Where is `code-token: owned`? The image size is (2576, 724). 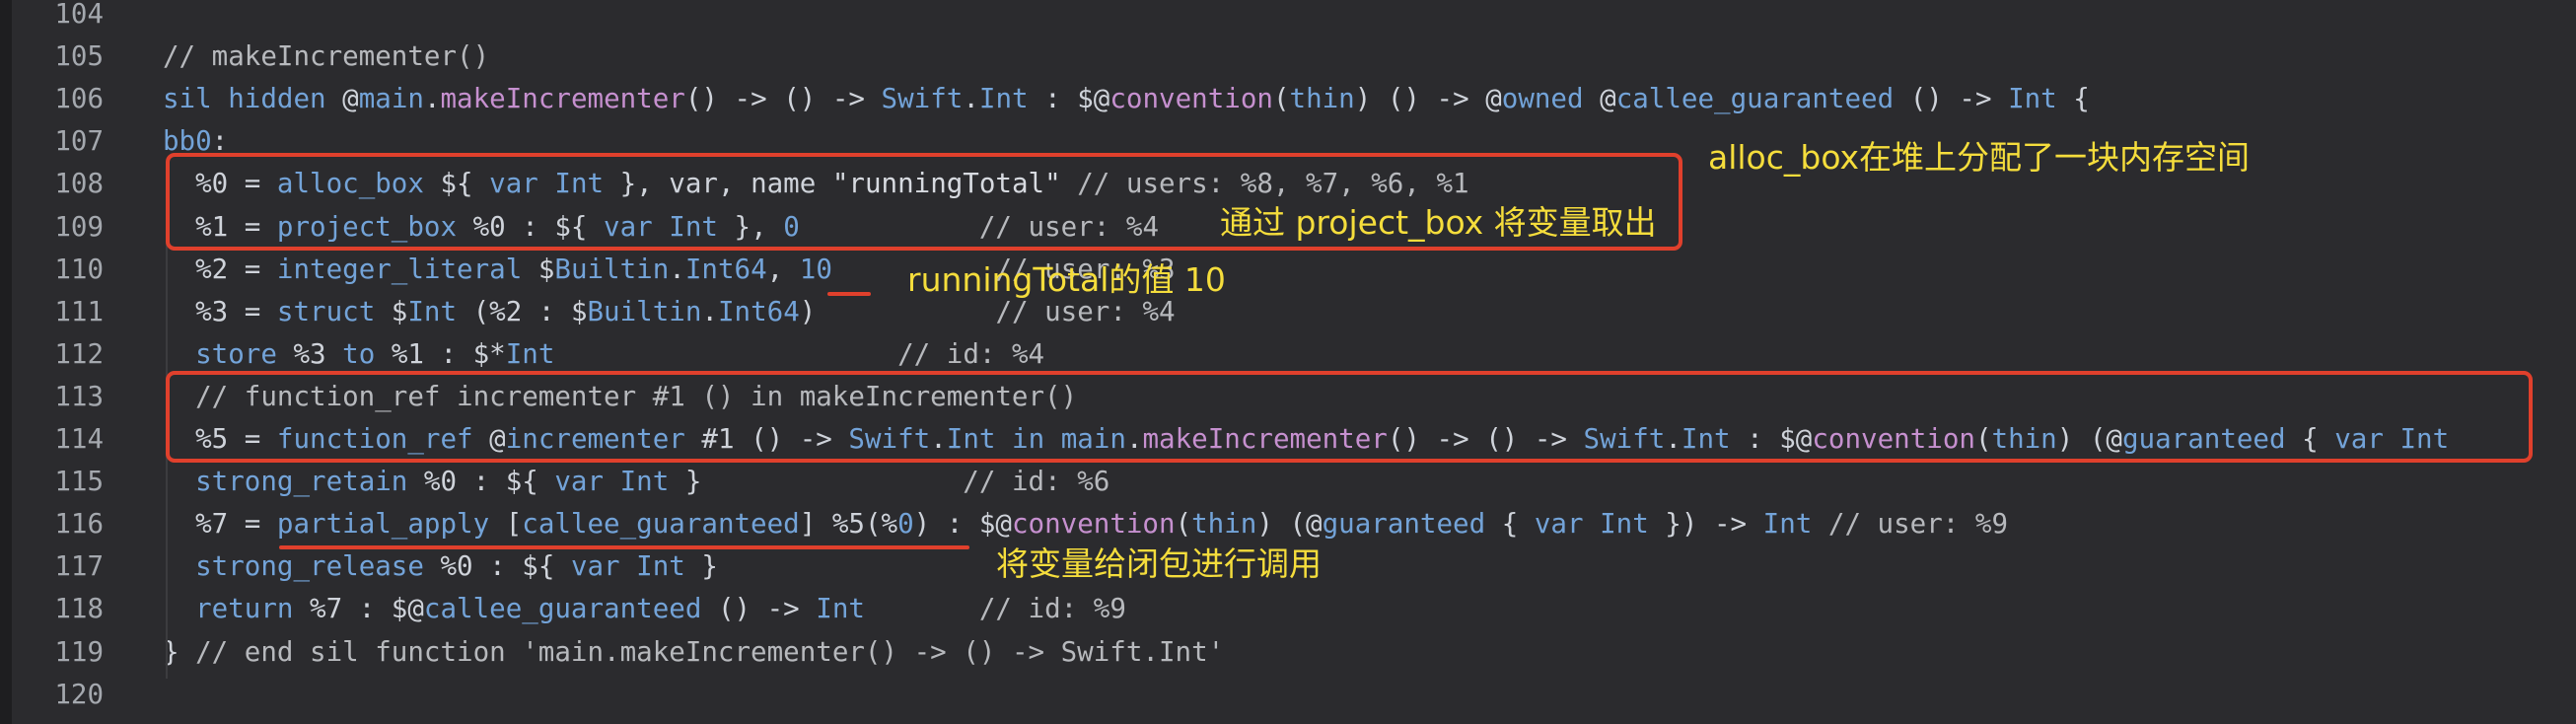 code-token: owned is located at coordinates (1542, 99).